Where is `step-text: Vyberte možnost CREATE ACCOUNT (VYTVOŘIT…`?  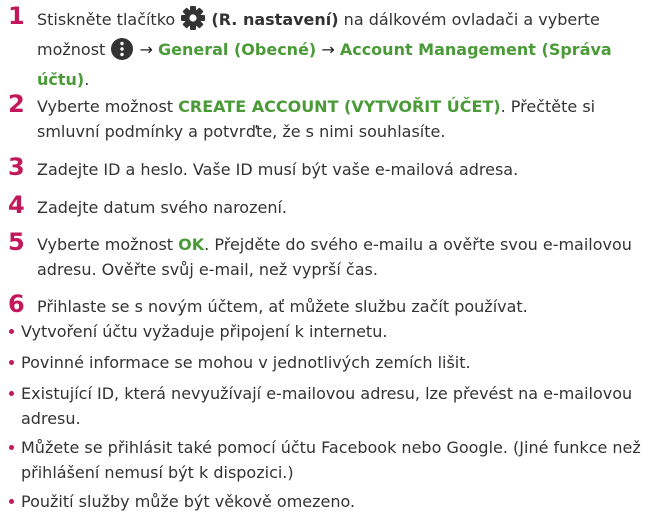 step-text: Vyberte možnost CREATE ACCOUNT (VYTVOŘIT… is located at coordinates (342, 119).